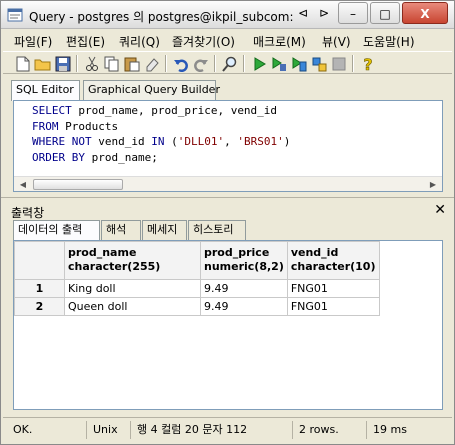  What do you see at coordinates (45, 90) in the screenshot?
I see `tab-sql-editor: SQL Editor` at bounding box center [45, 90].